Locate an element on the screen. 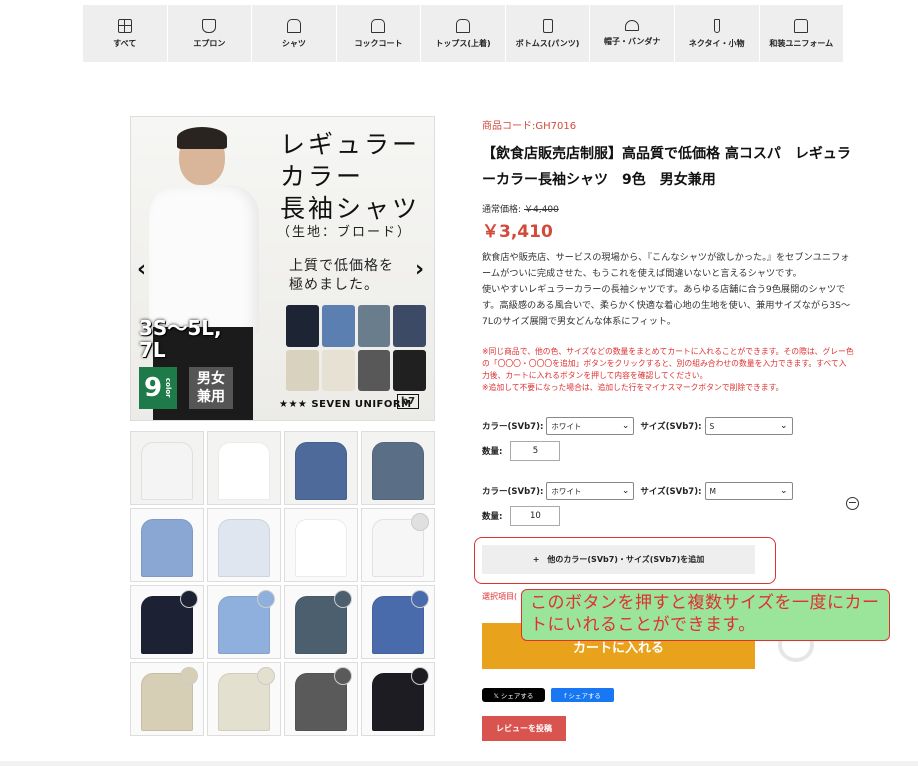 This screenshot has height=766, width=918. size-range: 3S～5L, 7L is located at coordinates (180, 339).